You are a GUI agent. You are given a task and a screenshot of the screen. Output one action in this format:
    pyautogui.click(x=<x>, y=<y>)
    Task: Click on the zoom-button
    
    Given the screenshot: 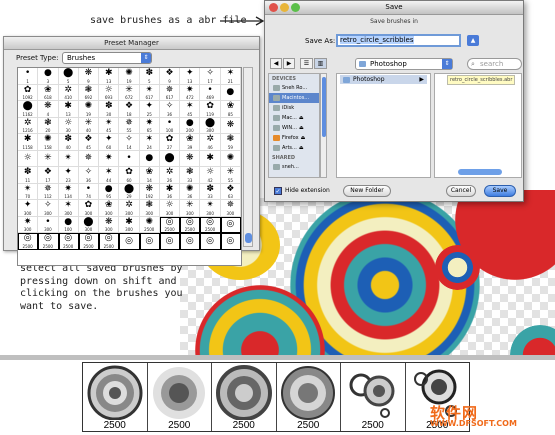 What is the action you would take?
    pyautogui.click(x=295, y=7)
    